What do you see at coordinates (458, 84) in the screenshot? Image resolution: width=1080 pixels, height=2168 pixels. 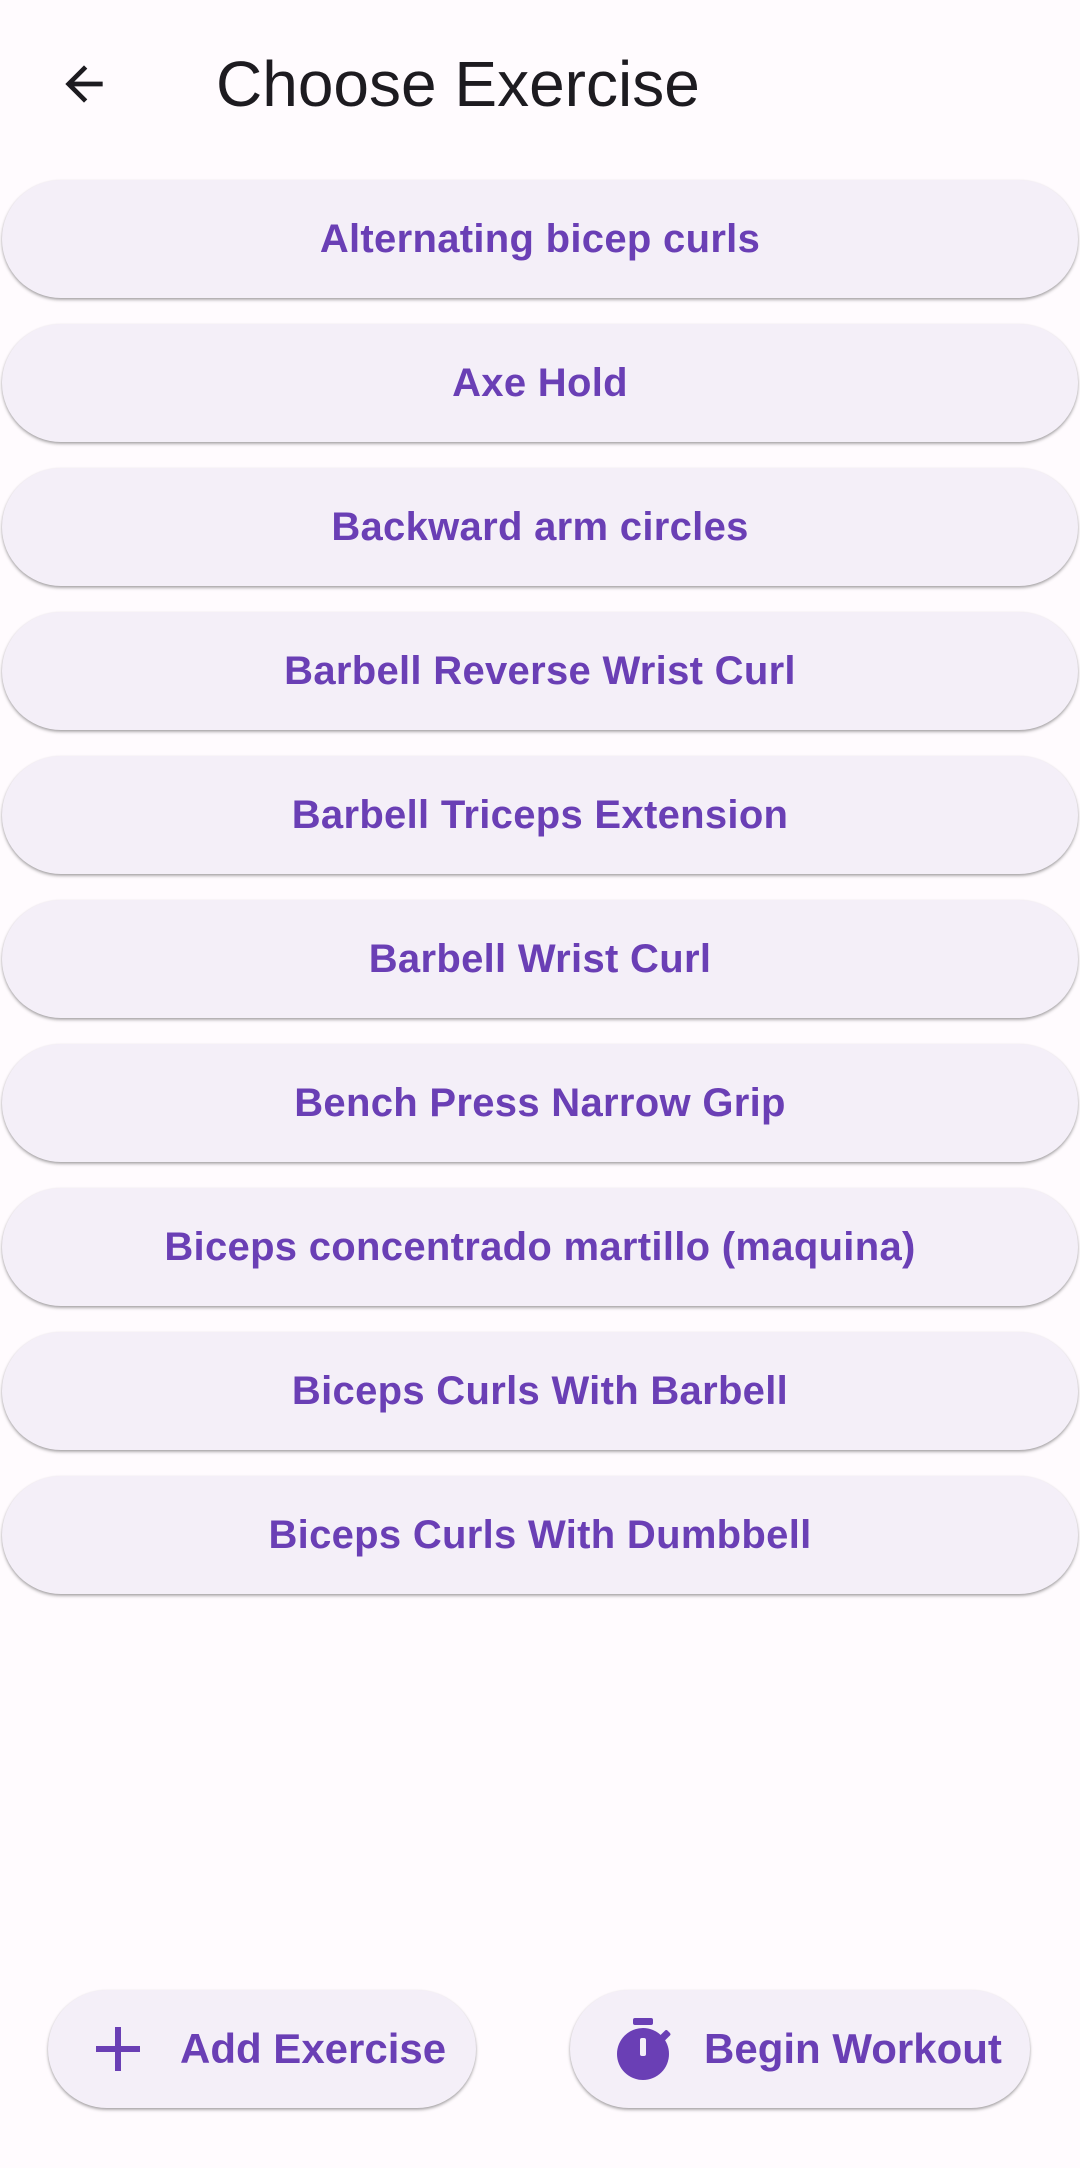 I see `page-title: Choose Exercise` at bounding box center [458, 84].